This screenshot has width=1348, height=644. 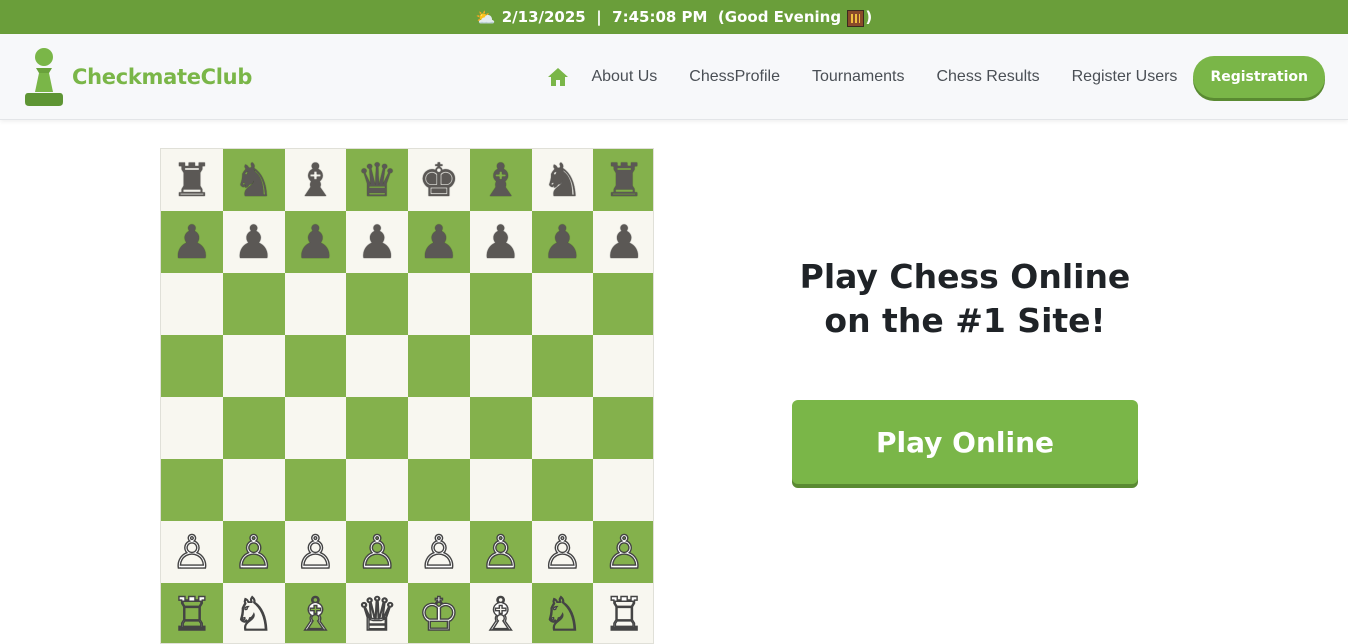 I want to click on square-d2: ♙, so click(x=377, y=552).